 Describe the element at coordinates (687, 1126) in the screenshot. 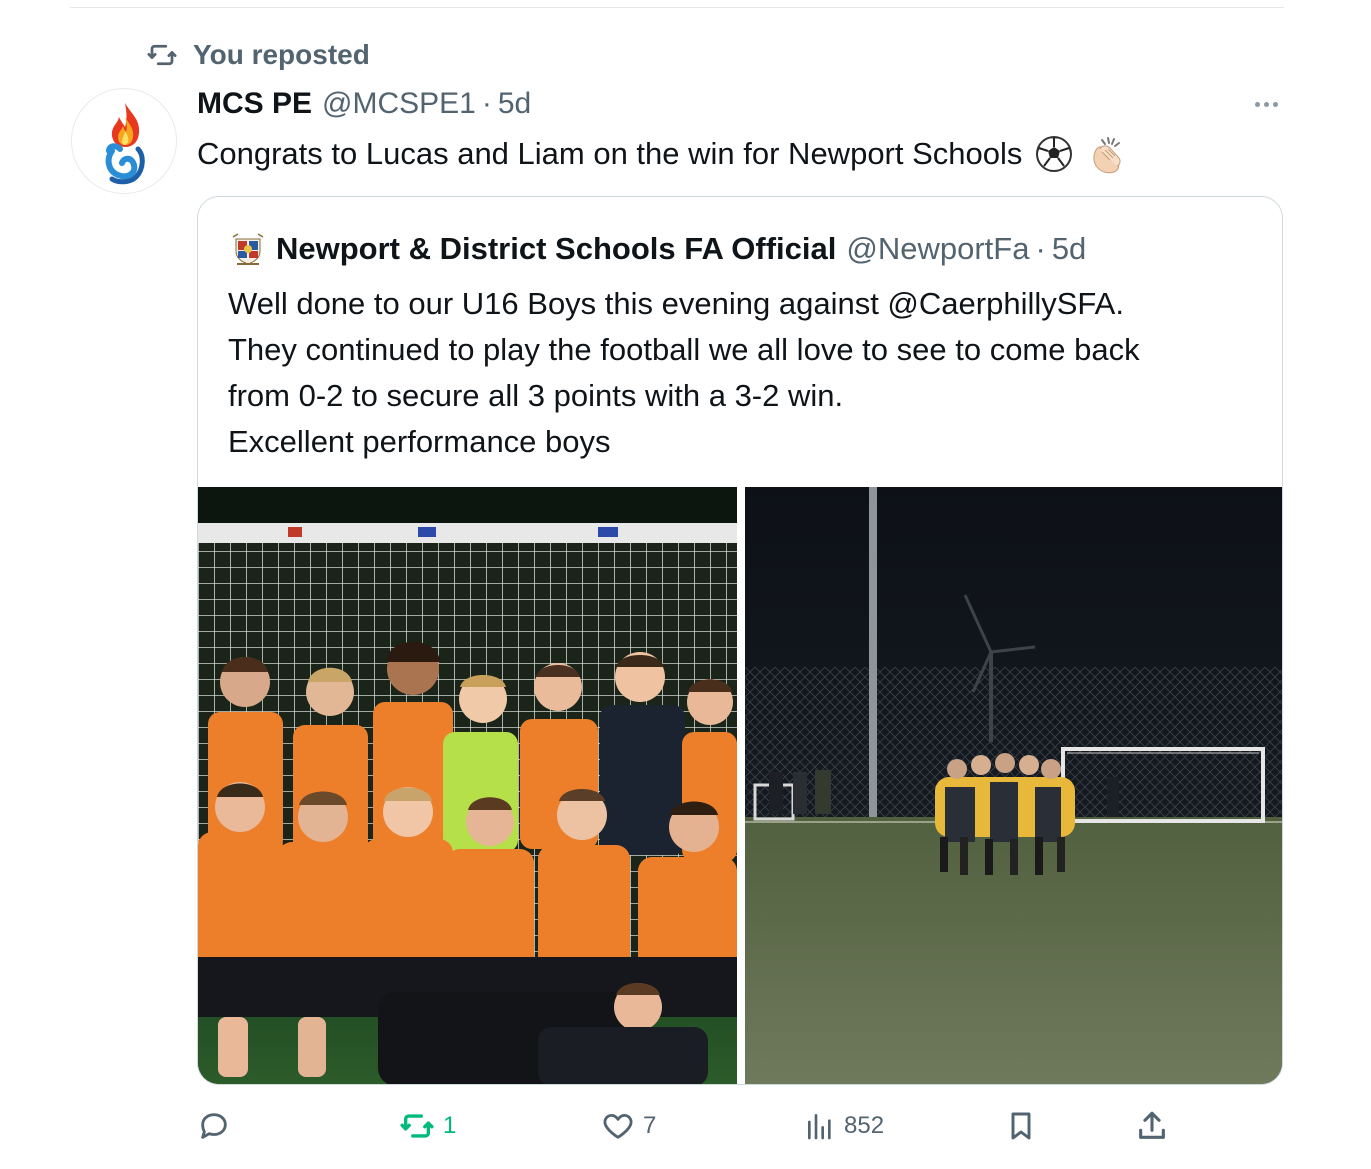

I see `action-bar: 1 7 852` at that location.